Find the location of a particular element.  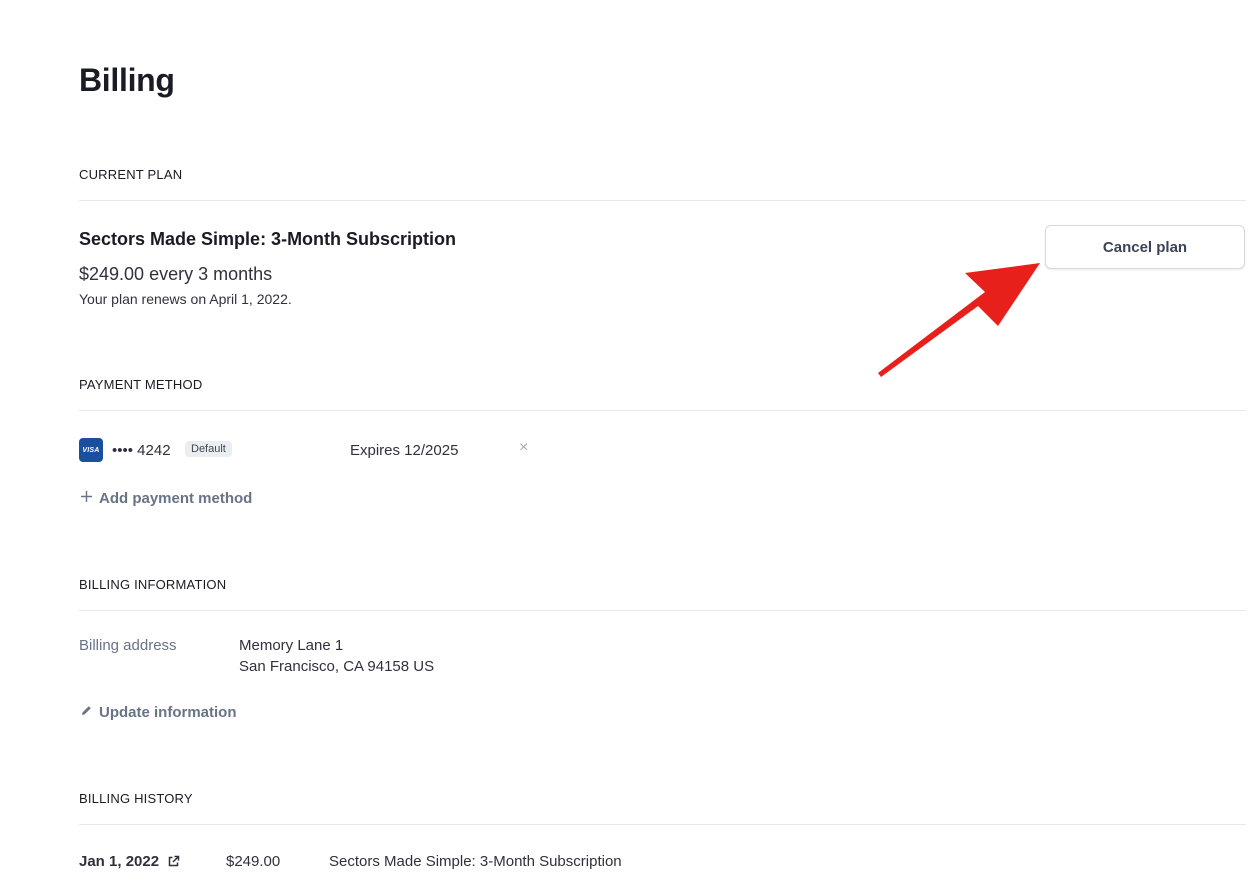

payment-method-divider is located at coordinates (662, 410).